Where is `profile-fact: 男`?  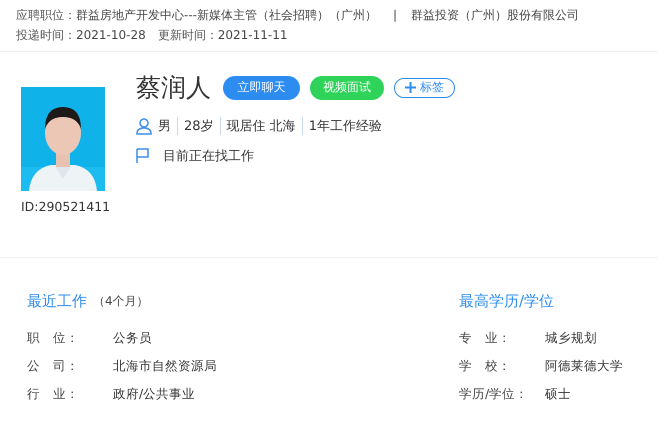
profile-fact: 男 is located at coordinates (165, 126).